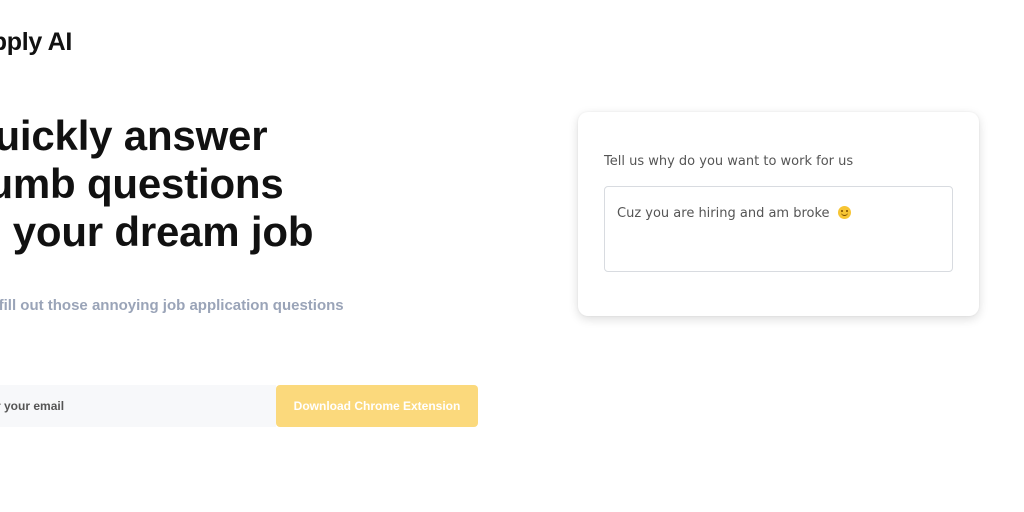  I want to click on answer-box: Cuz you are hiring and am broke, so click(778, 229).